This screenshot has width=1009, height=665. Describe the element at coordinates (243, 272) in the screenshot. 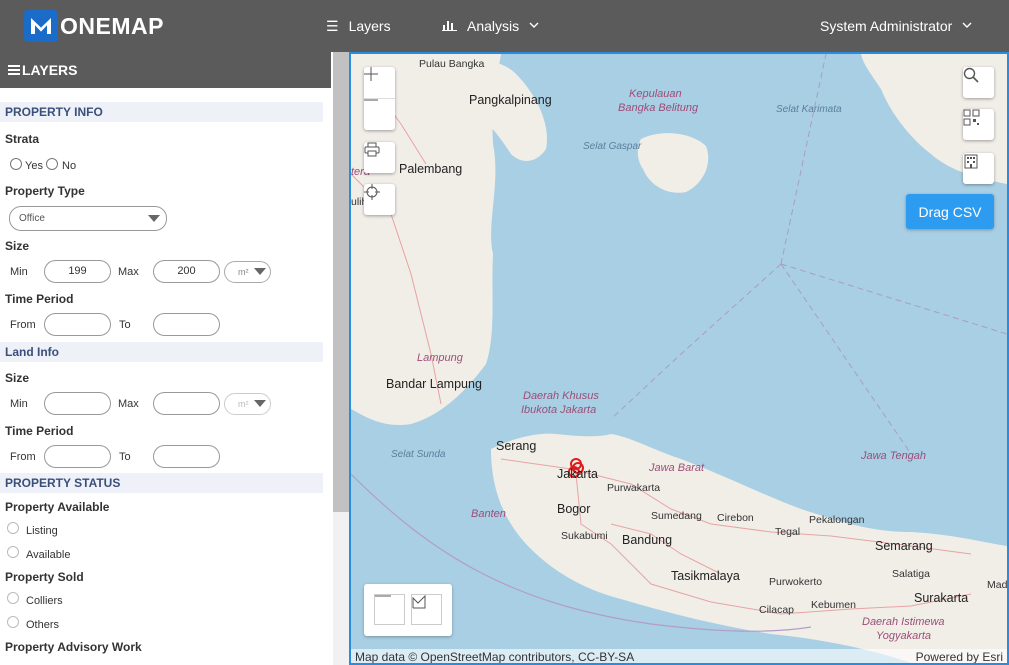

I see `size-unit-value: m²` at that location.